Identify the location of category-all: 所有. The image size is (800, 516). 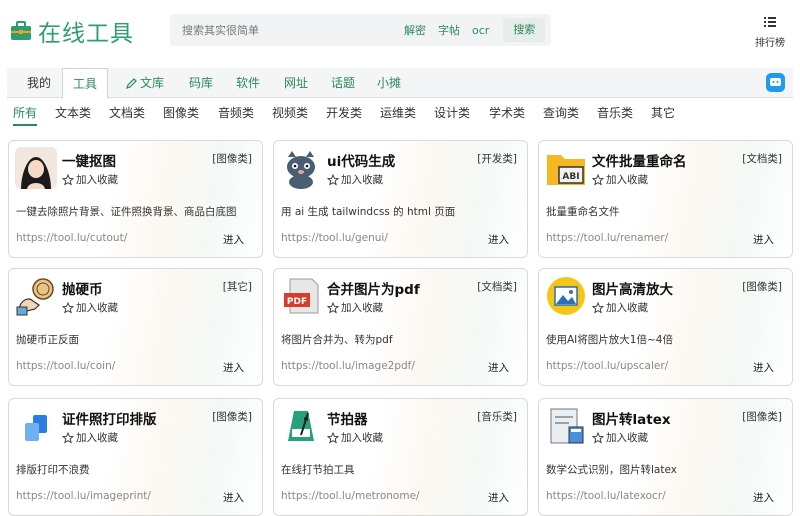
(25, 112).